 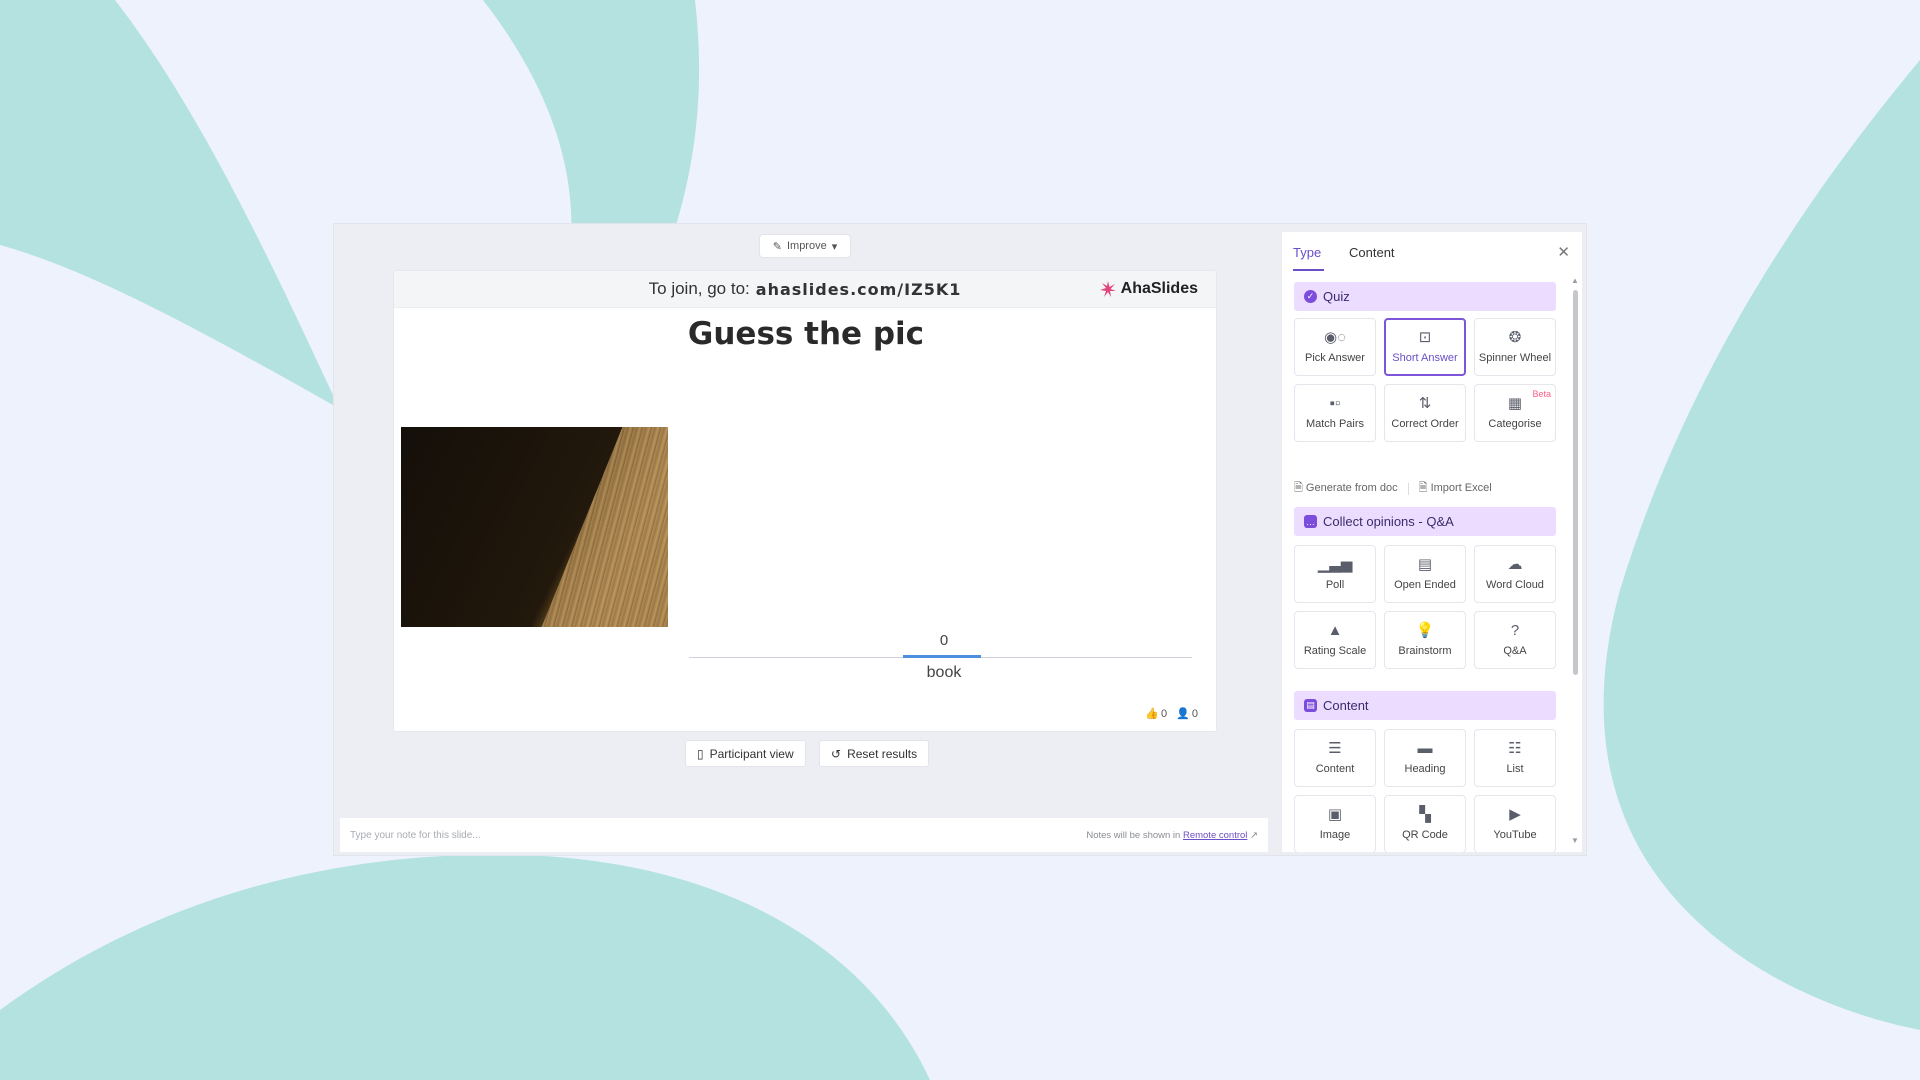 I want to click on tile-label: QR Code, so click(x=1425, y=835).